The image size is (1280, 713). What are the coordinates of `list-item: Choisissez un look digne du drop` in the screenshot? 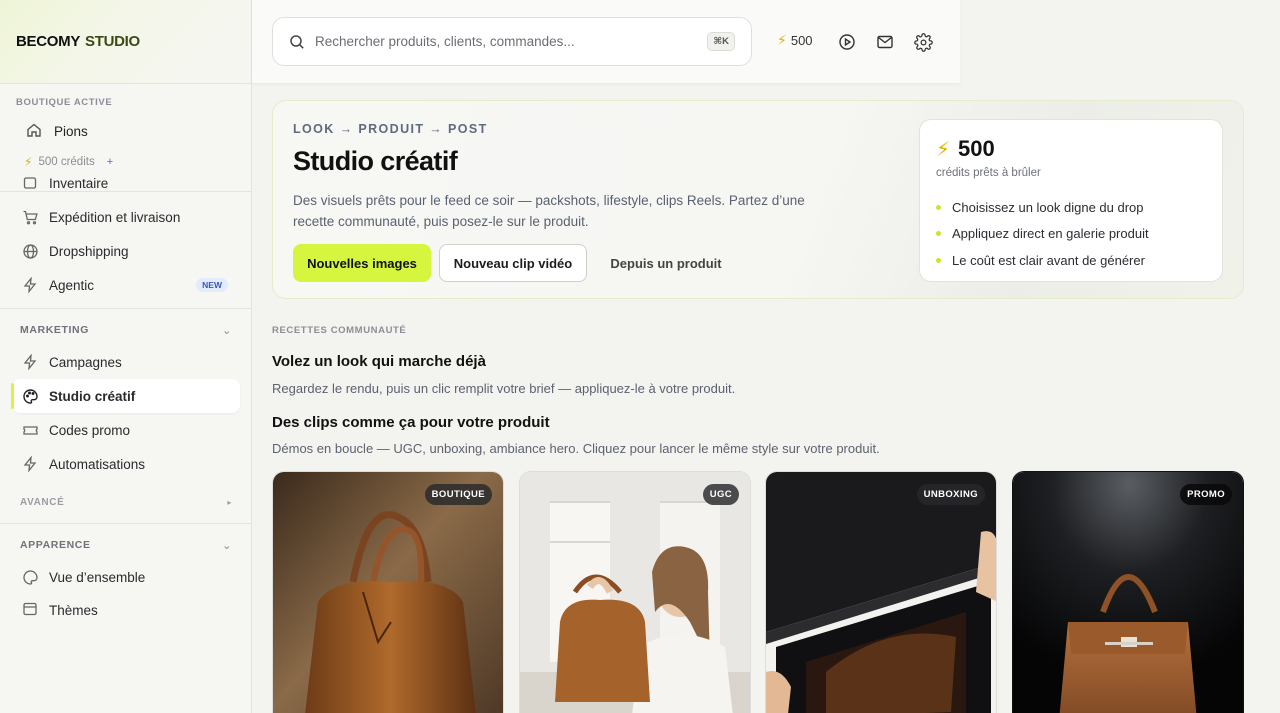 It's located at (1042, 207).